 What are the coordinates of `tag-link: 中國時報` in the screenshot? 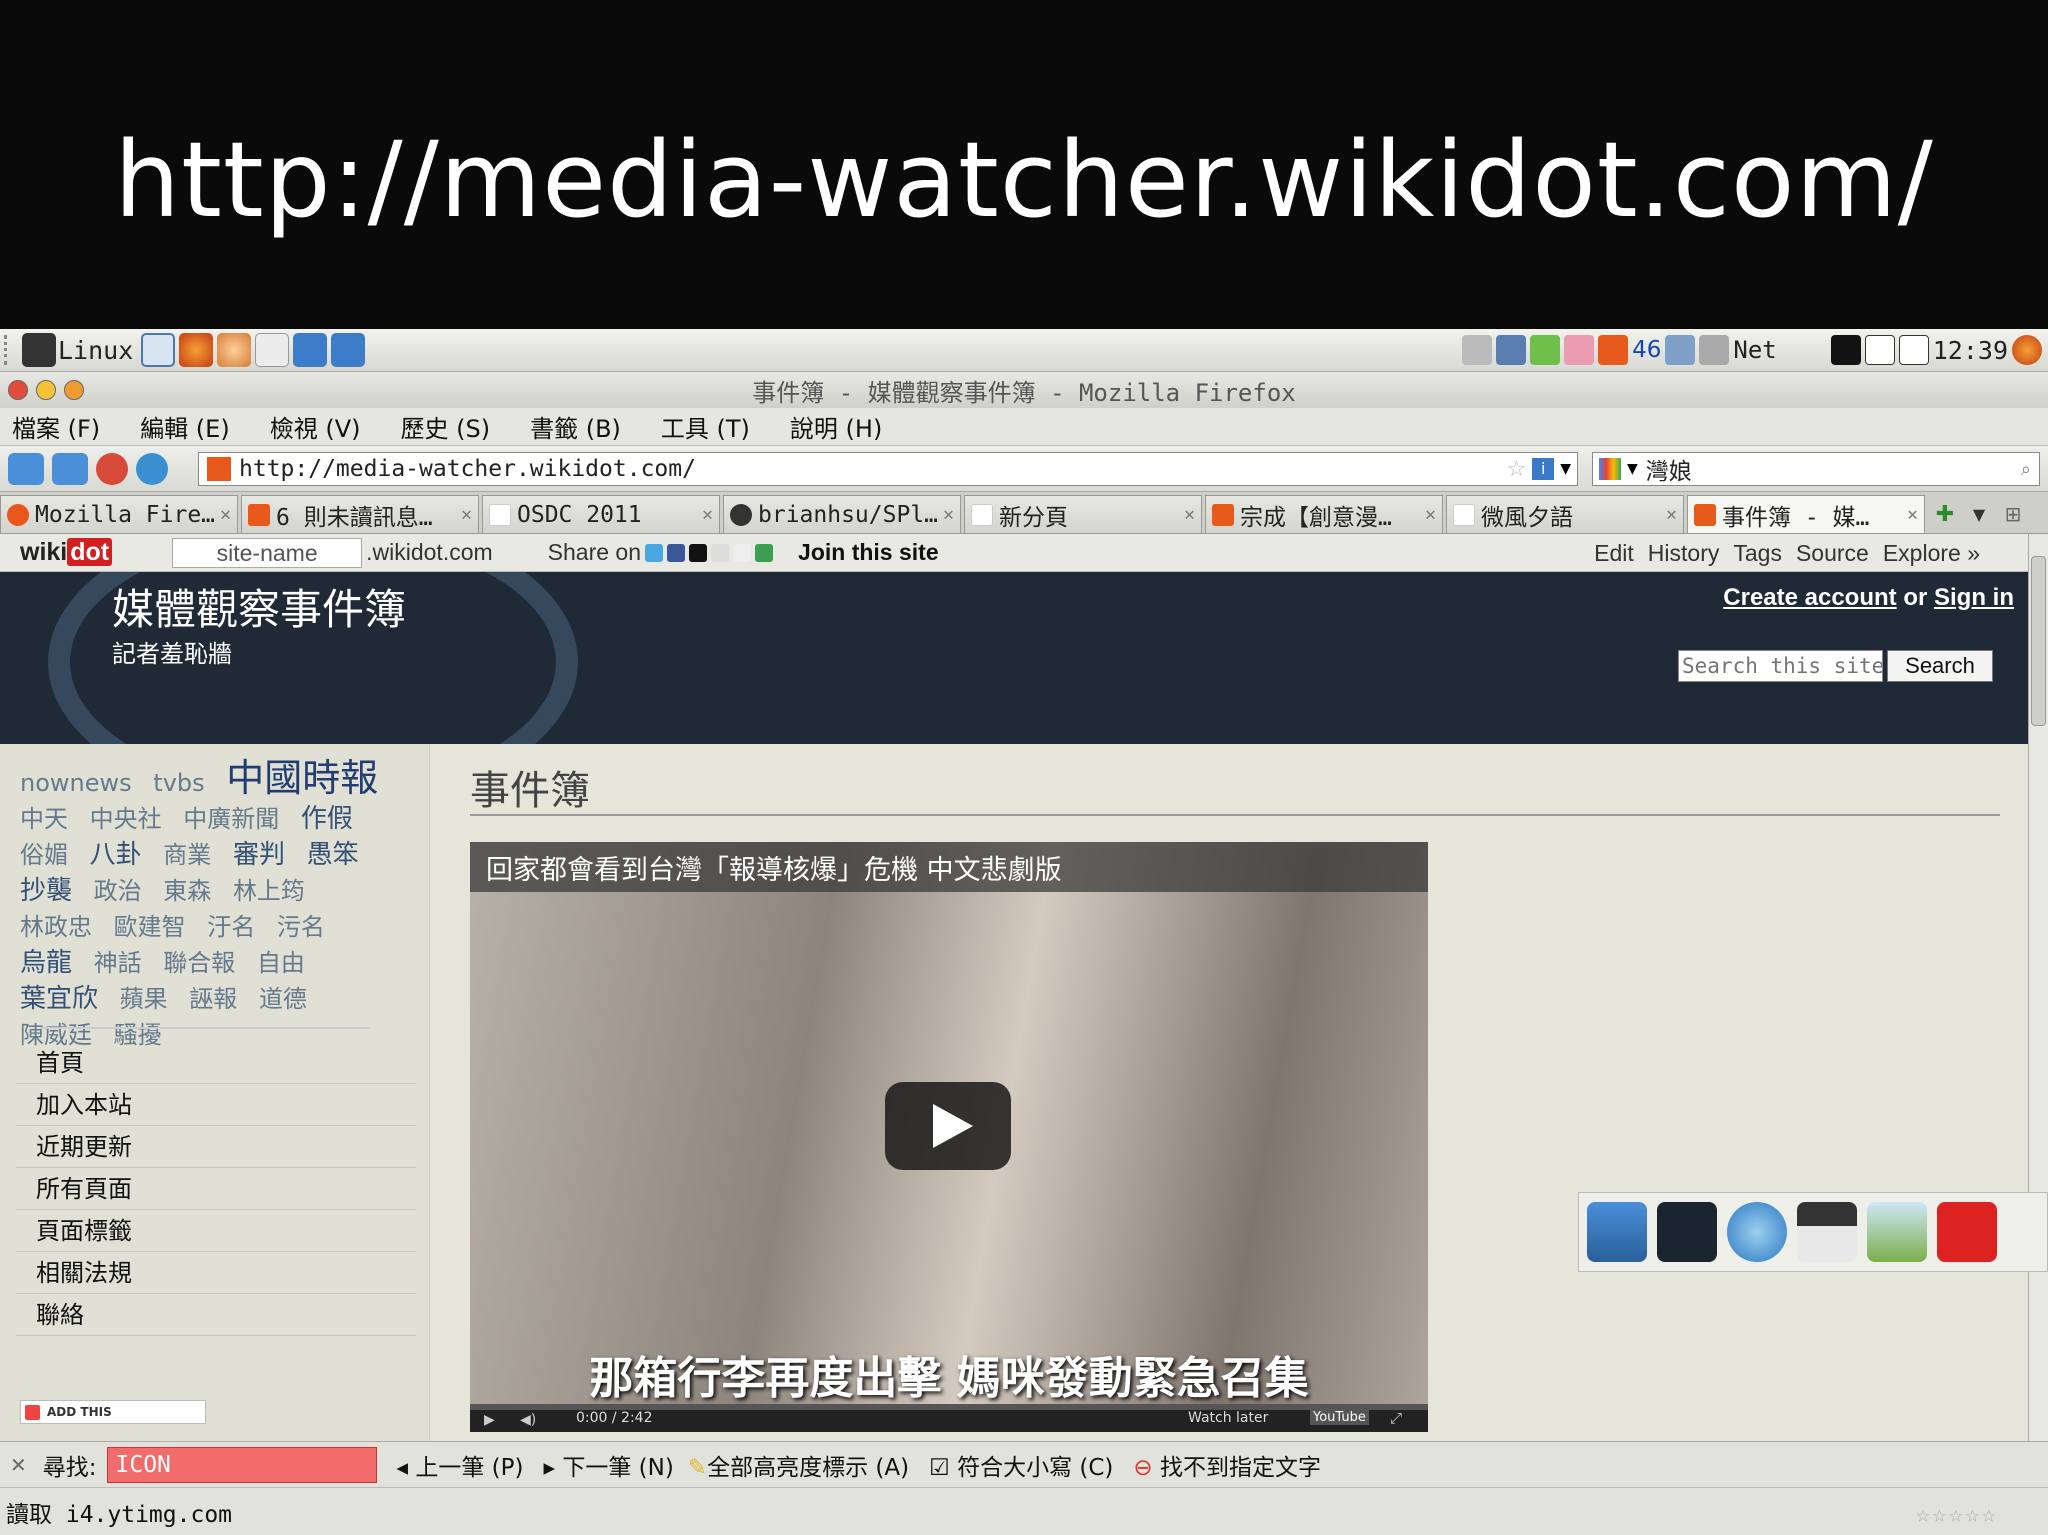 It's located at (302, 778).